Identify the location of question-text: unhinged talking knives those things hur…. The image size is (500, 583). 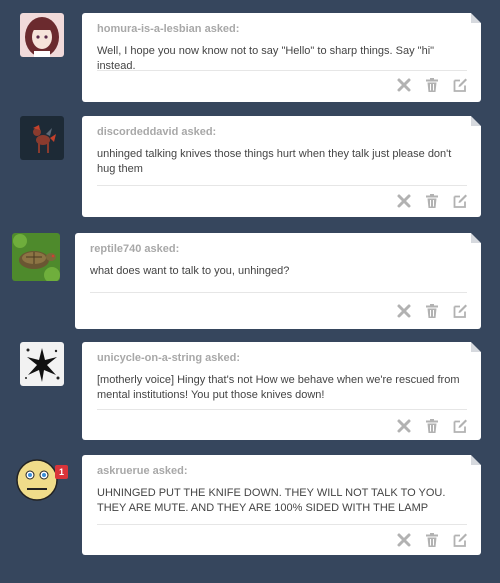
(274, 161).